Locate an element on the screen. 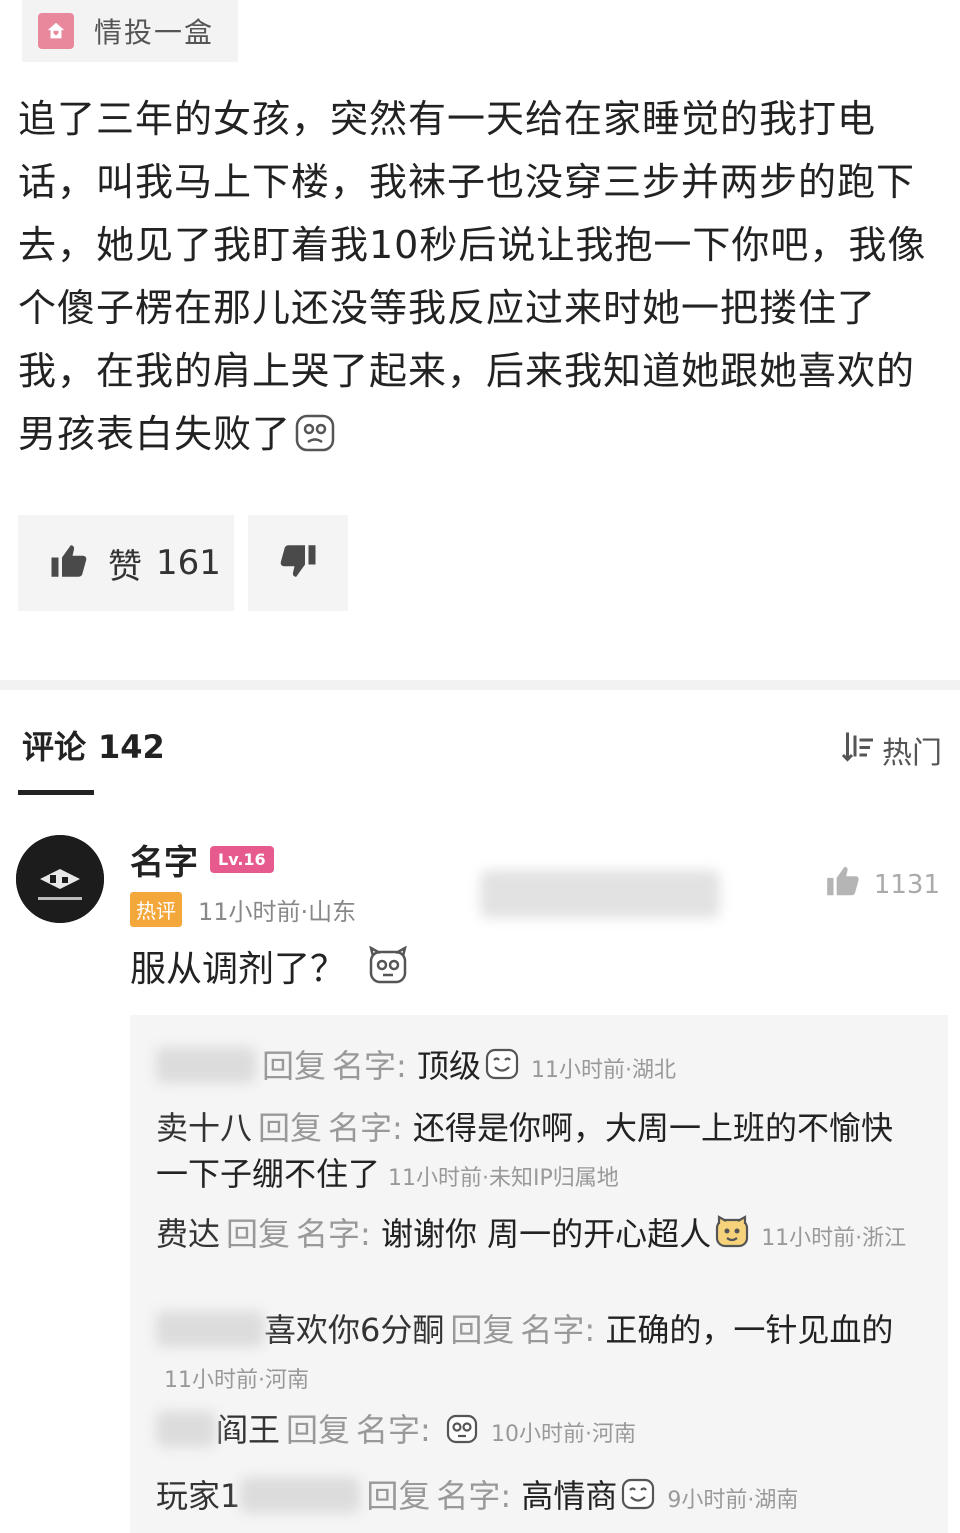 Image resolution: width=960 pixels, height=1533 pixels. thumbs-down-icon is located at coordinates (298, 563).